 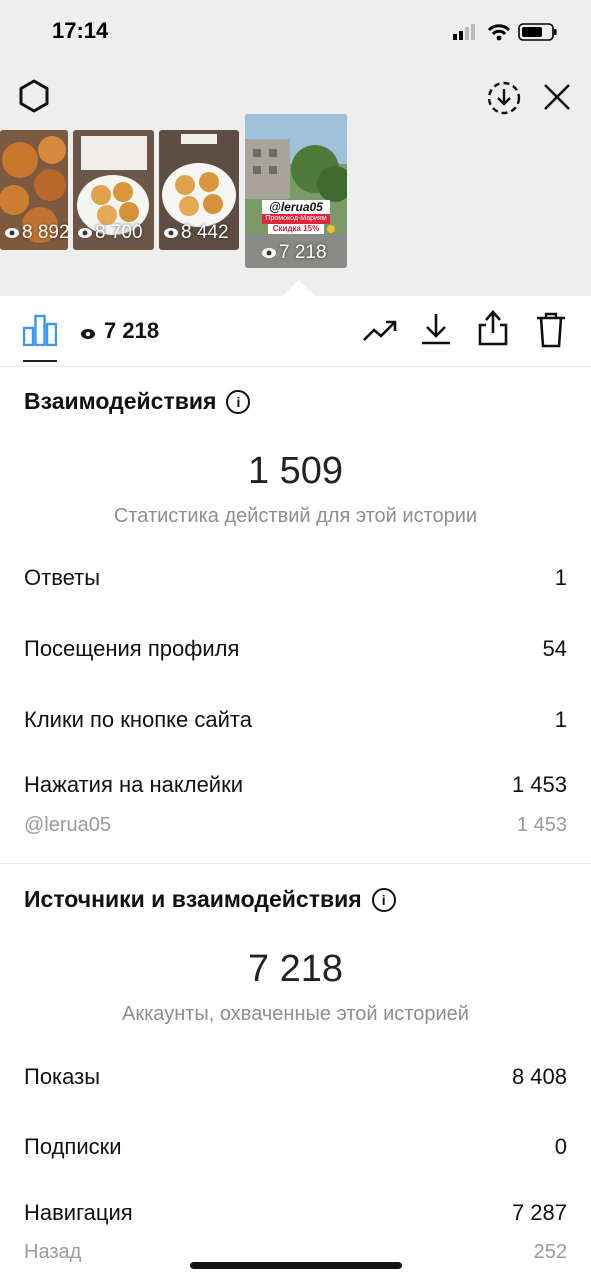 I want to click on thumbnail-views: 8 892, so click(x=45, y=232).